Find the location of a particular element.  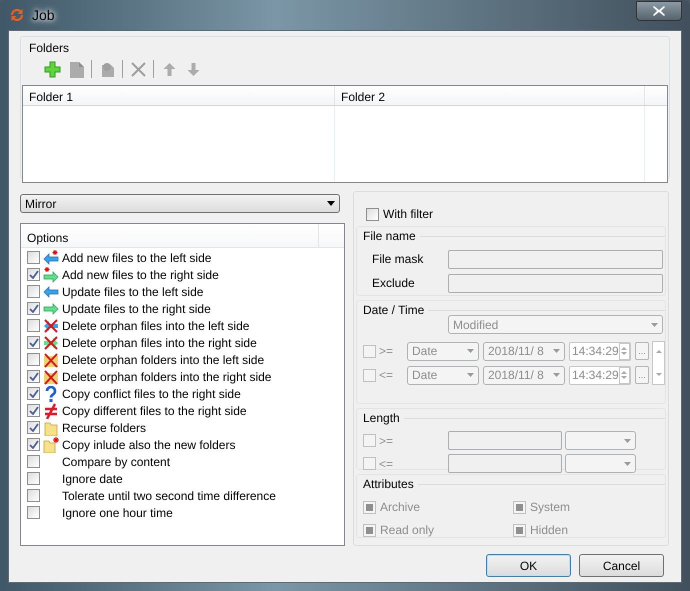

option-label: Compare by content is located at coordinates (116, 462).